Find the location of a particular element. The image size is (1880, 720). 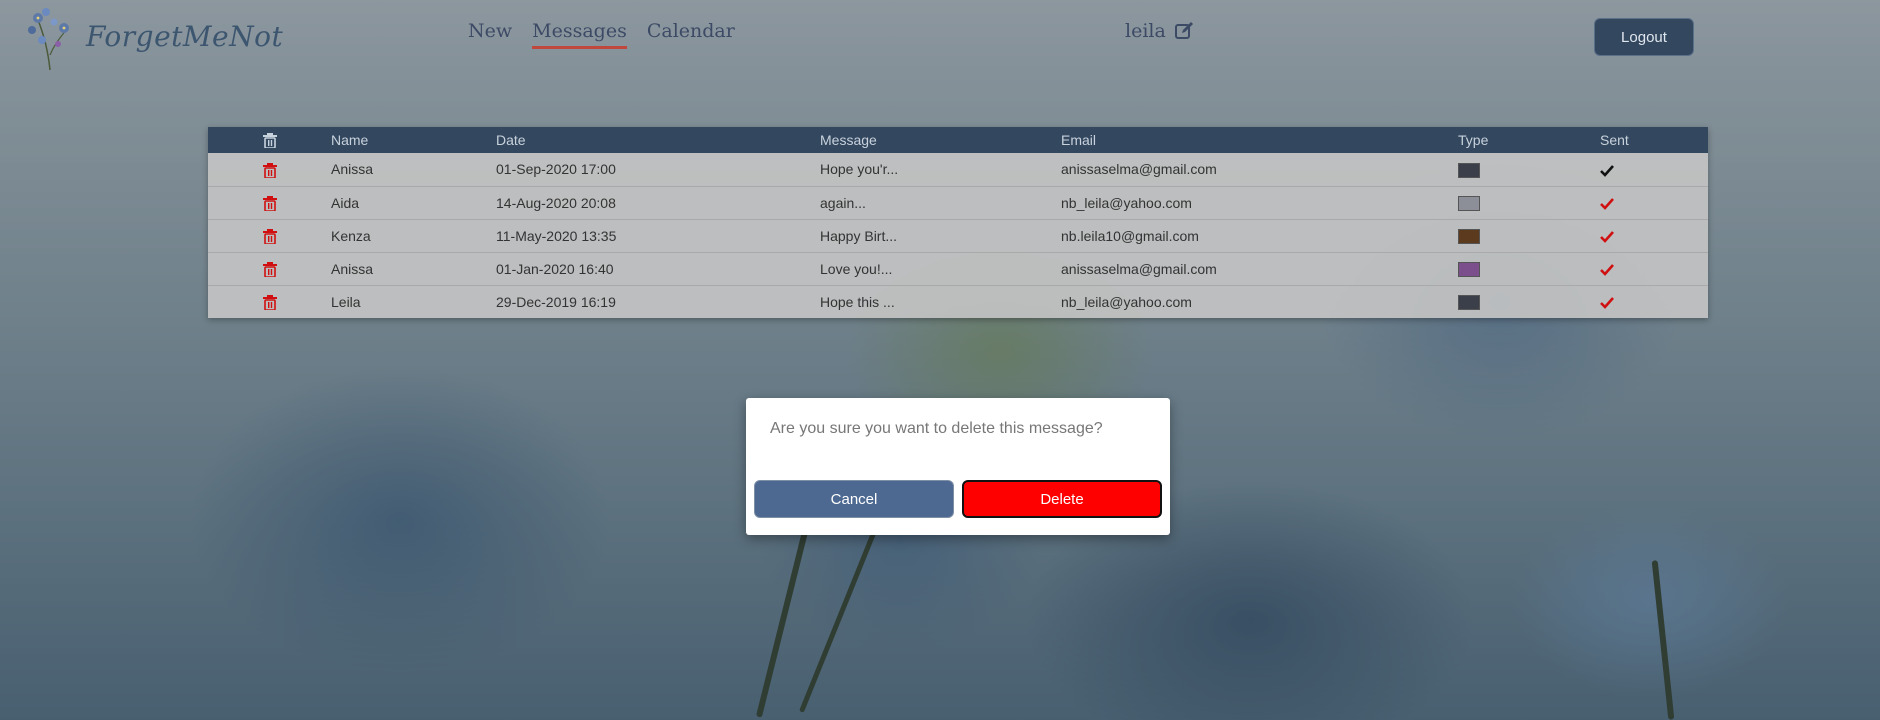

column-header-date: Date is located at coordinates (658, 140).